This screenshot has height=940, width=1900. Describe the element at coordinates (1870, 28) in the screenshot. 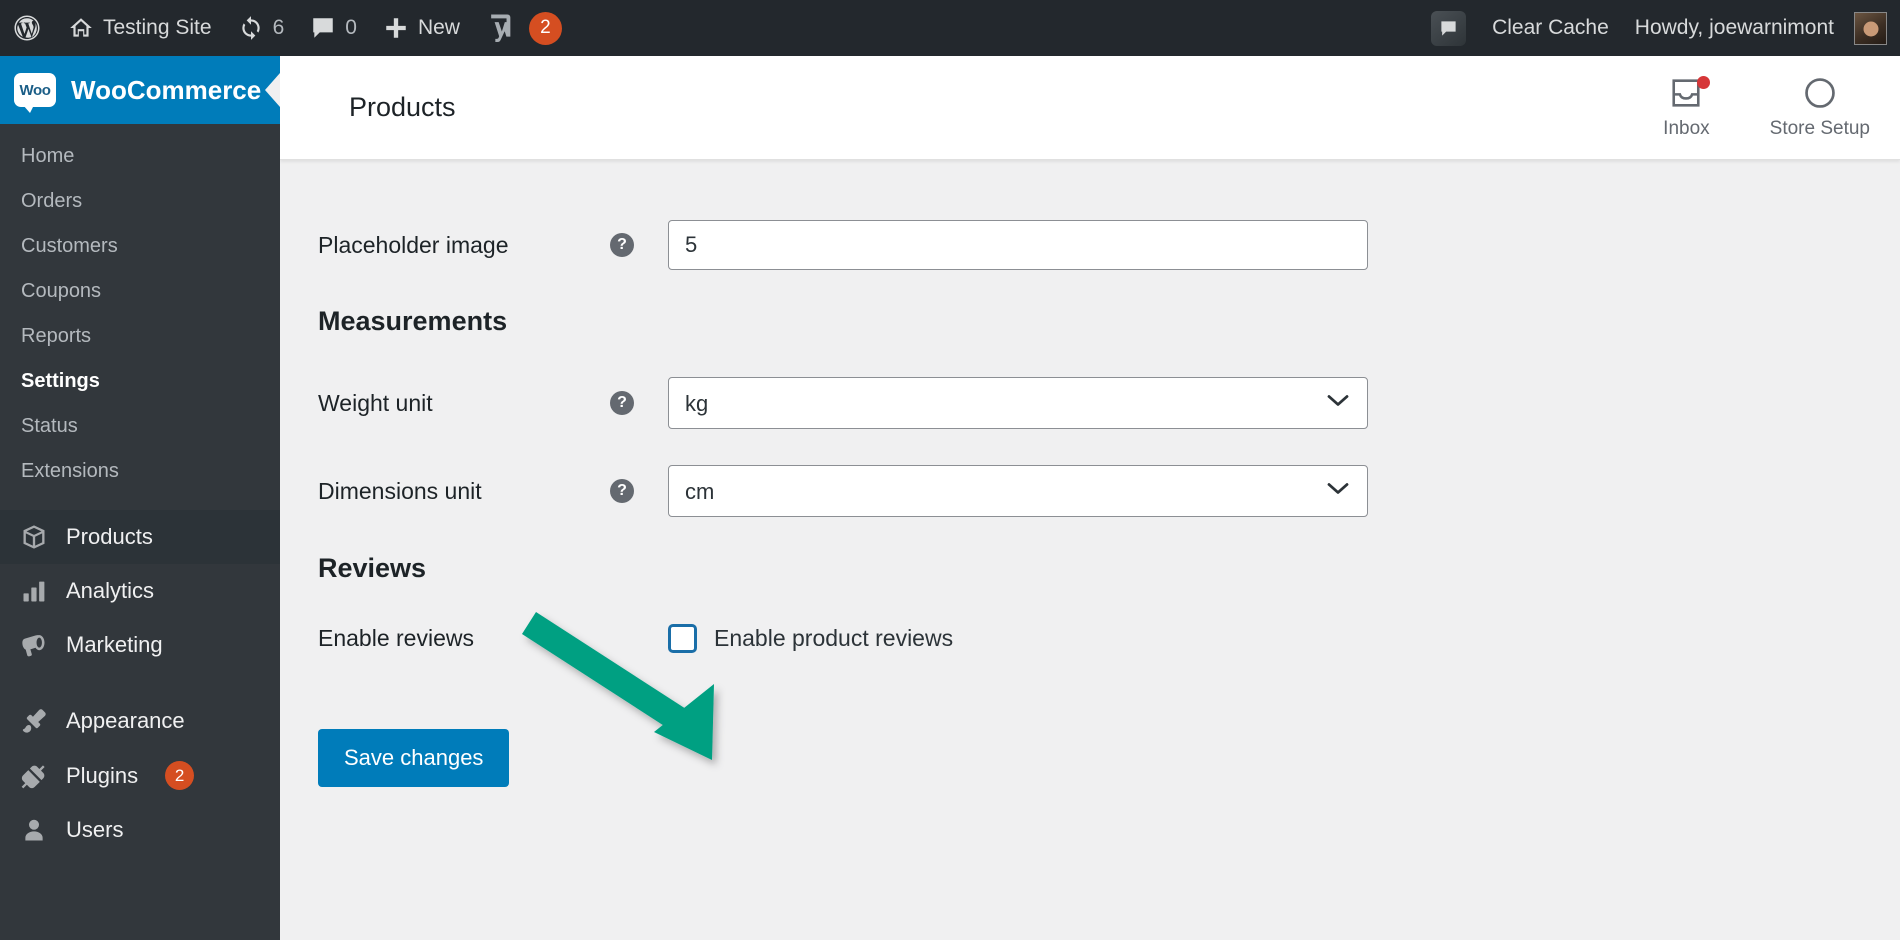

I see `avatar` at that location.